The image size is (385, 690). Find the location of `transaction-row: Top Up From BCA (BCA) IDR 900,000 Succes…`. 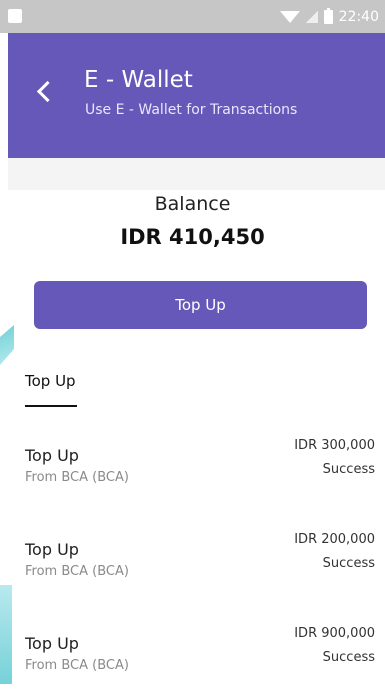

transaction-row: Top Up From BCA (BCA) IDR 900,000 Succes… is located at coordinates (192, 655).